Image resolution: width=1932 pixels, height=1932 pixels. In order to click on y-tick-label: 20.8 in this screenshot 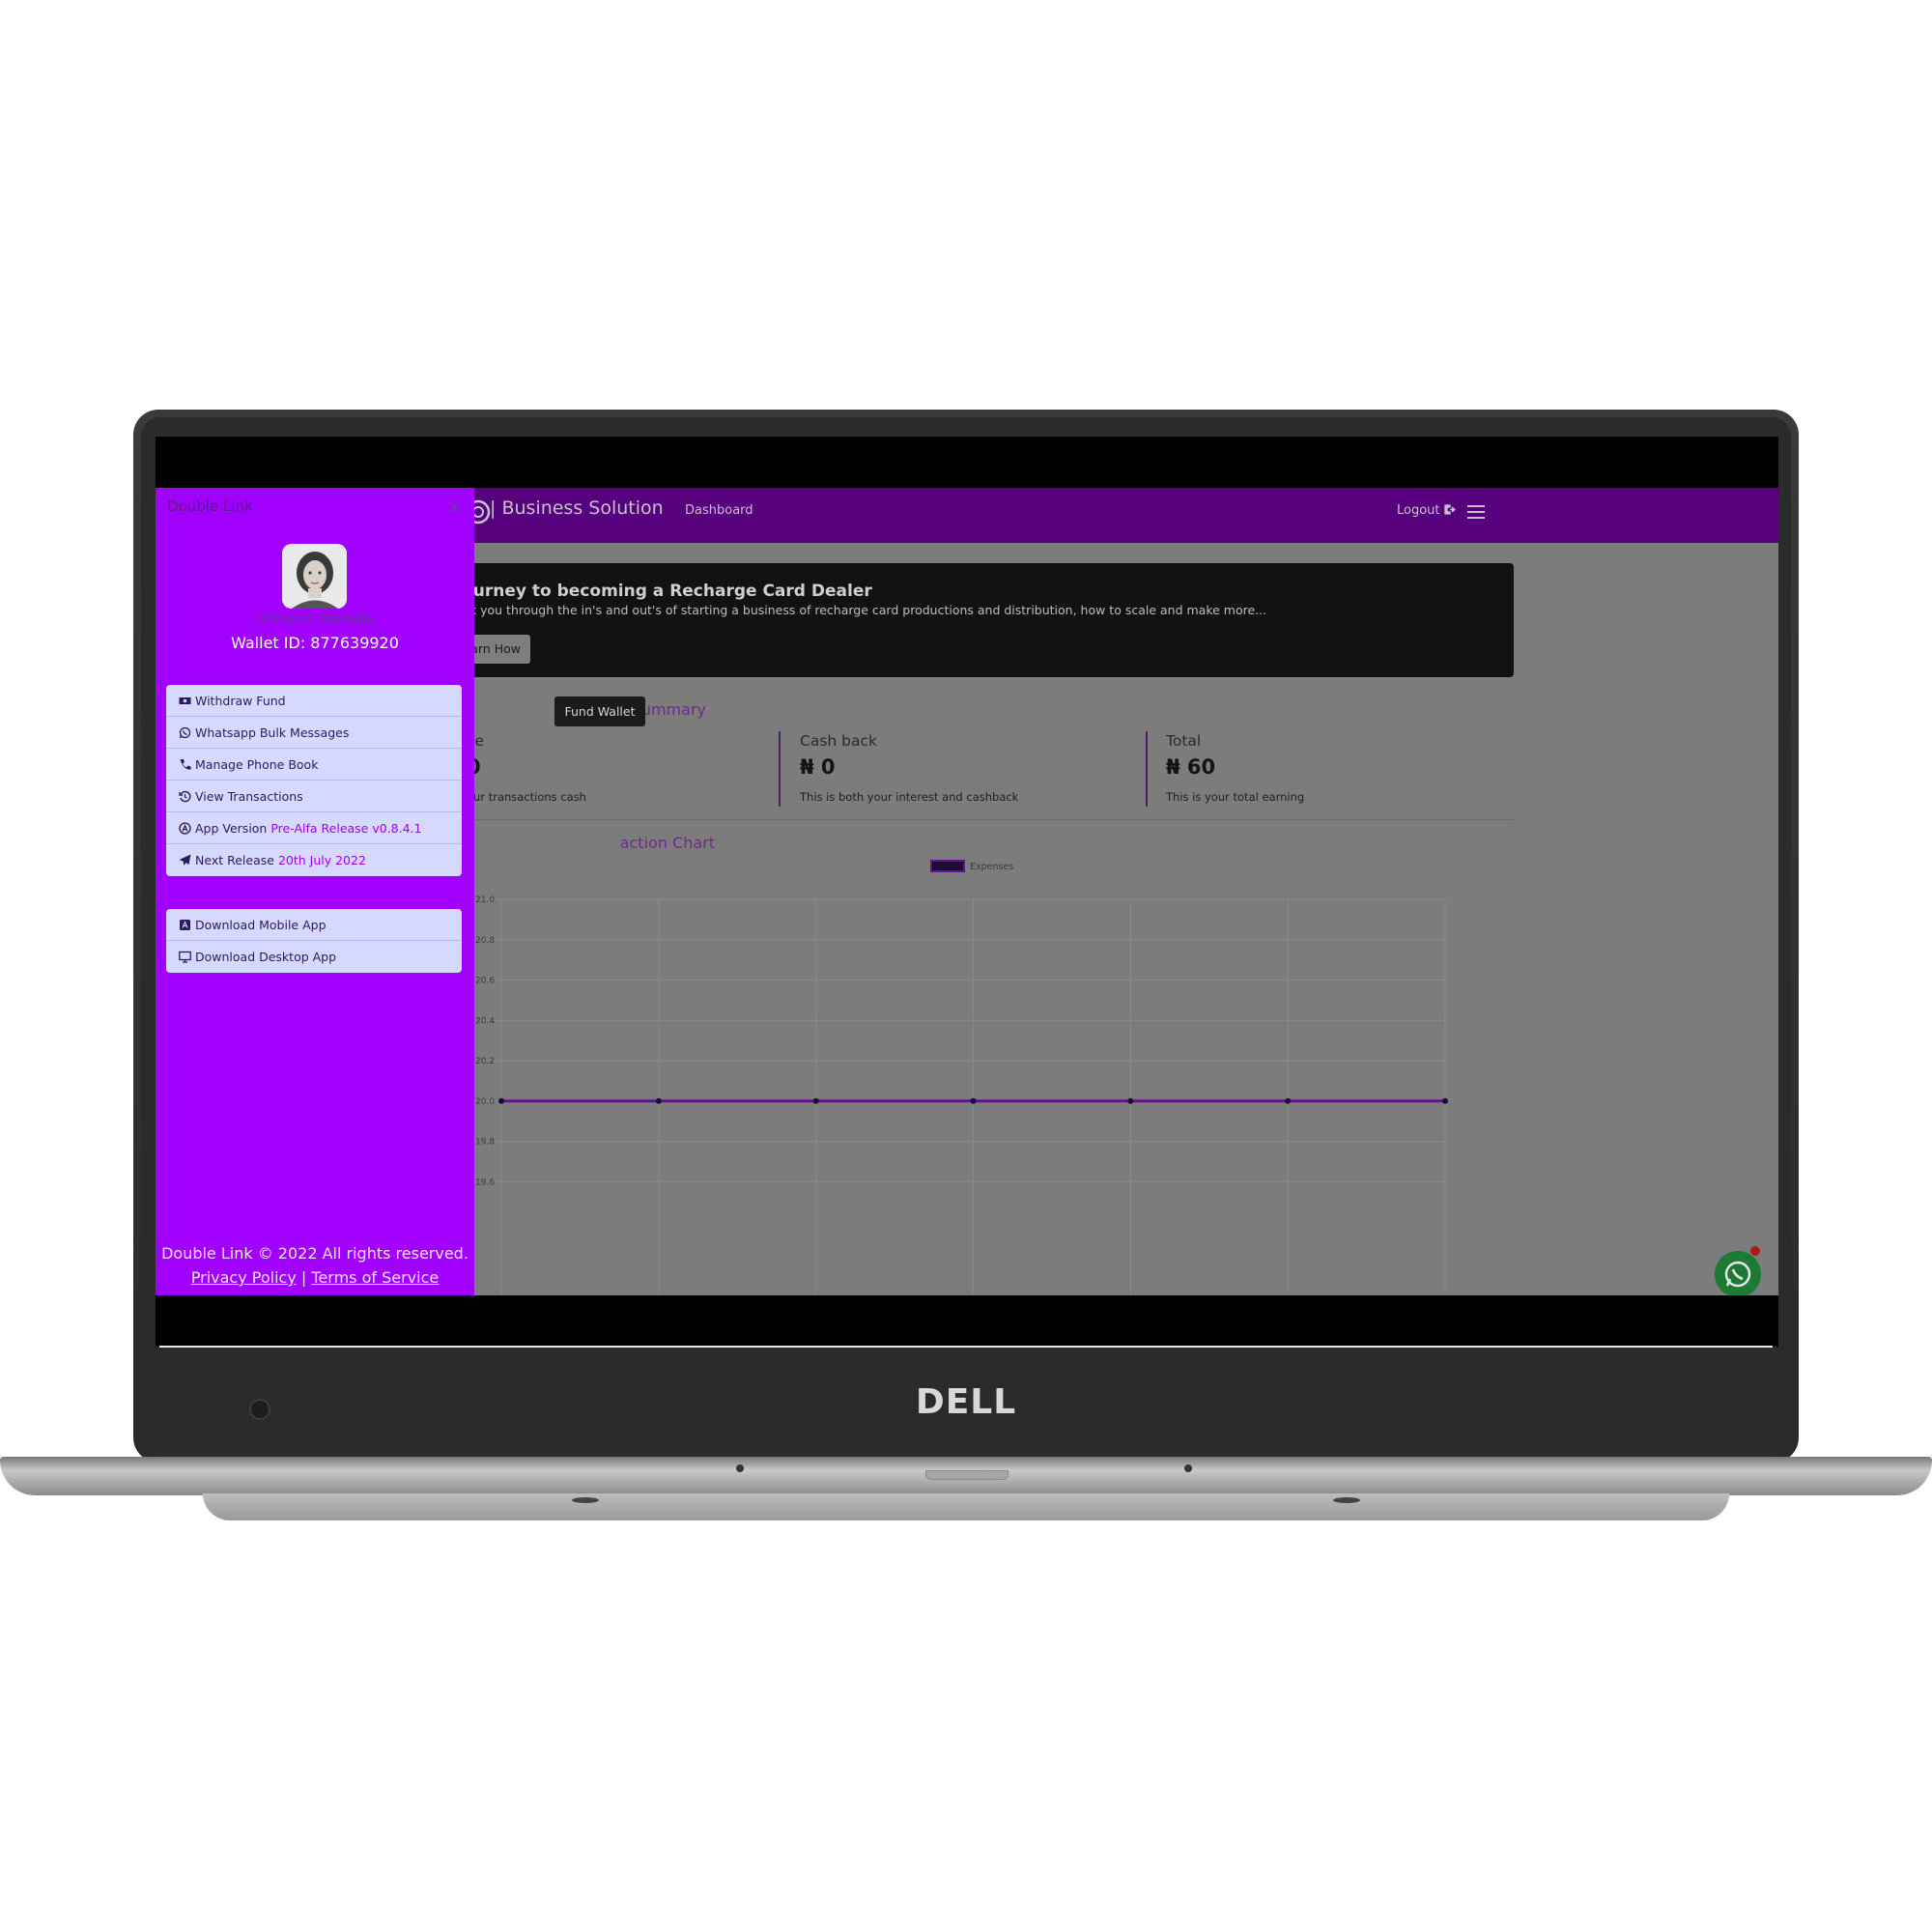, I will do `click(485, 941)`.